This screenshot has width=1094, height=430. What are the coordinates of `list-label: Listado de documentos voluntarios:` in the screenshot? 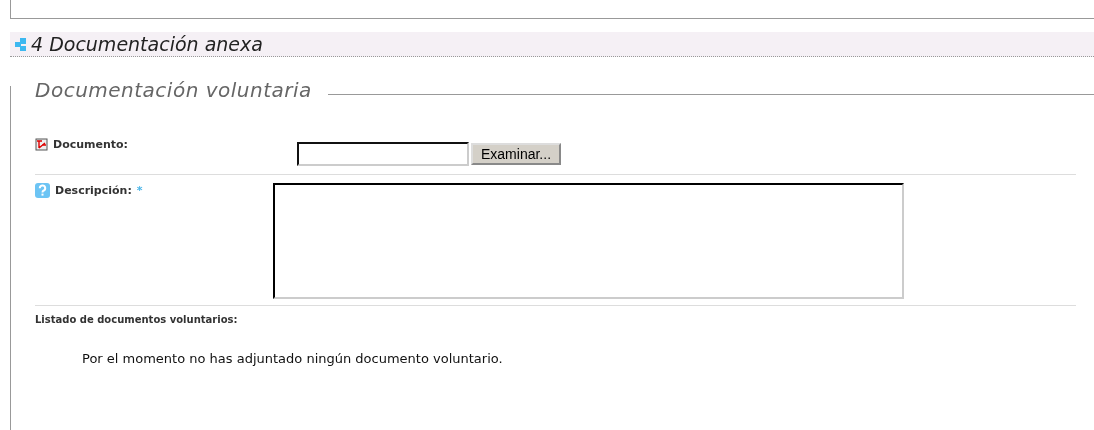 It's located at (136, 319).